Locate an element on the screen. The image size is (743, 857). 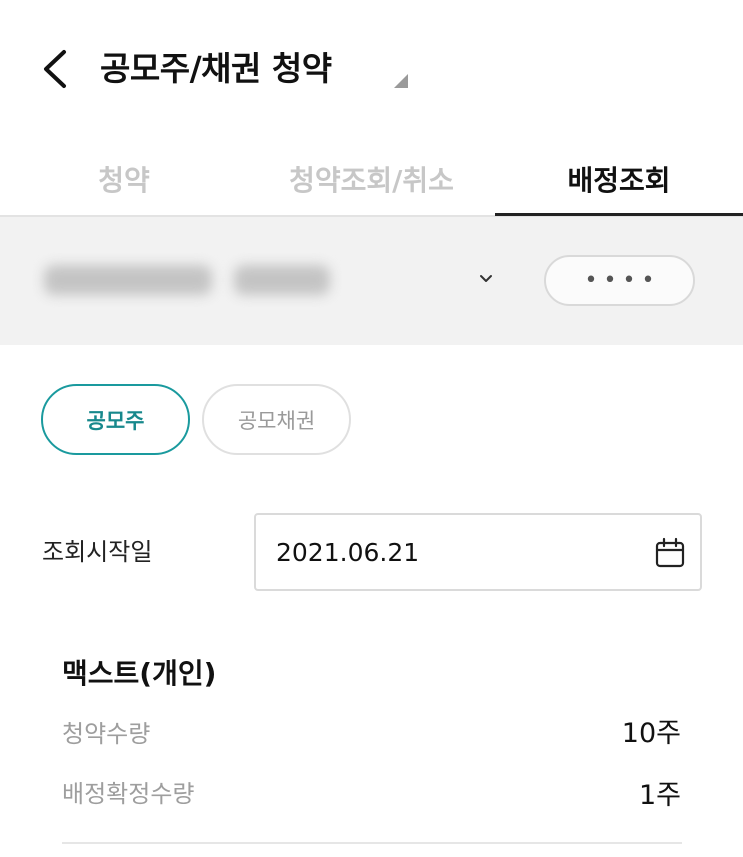
password-field: •••• is located at coordinates (619, 280).